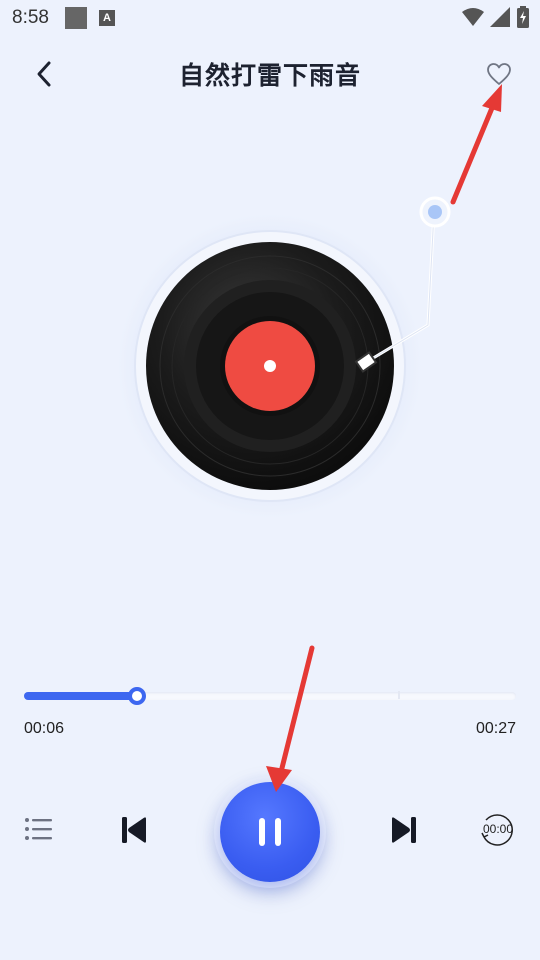  What do you see at coordinates (269, 75) in the screenshot?
I see `page-title: 自然打雷下雨音` at bounding box center [269, 75].